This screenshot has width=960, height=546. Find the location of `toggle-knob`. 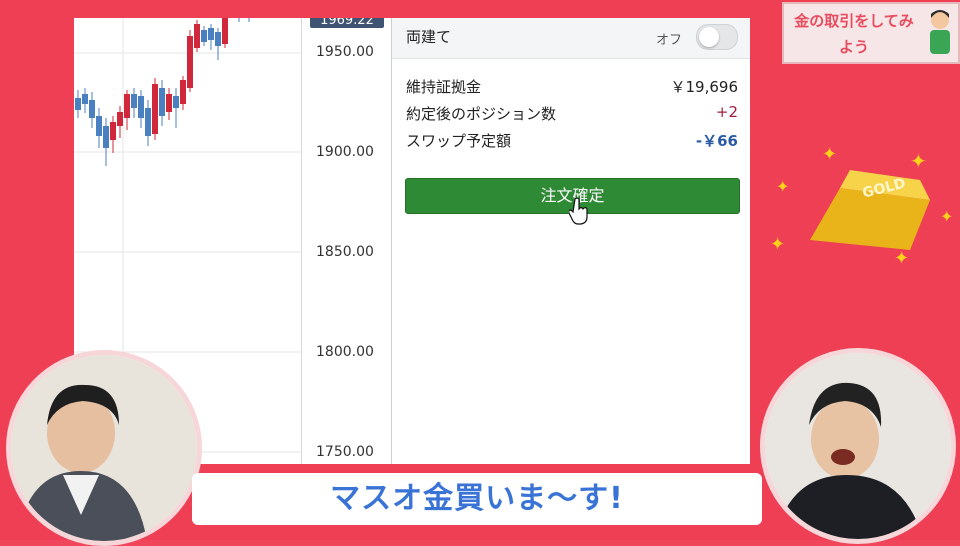

toggle-knob is located at coordinates (709, 37).